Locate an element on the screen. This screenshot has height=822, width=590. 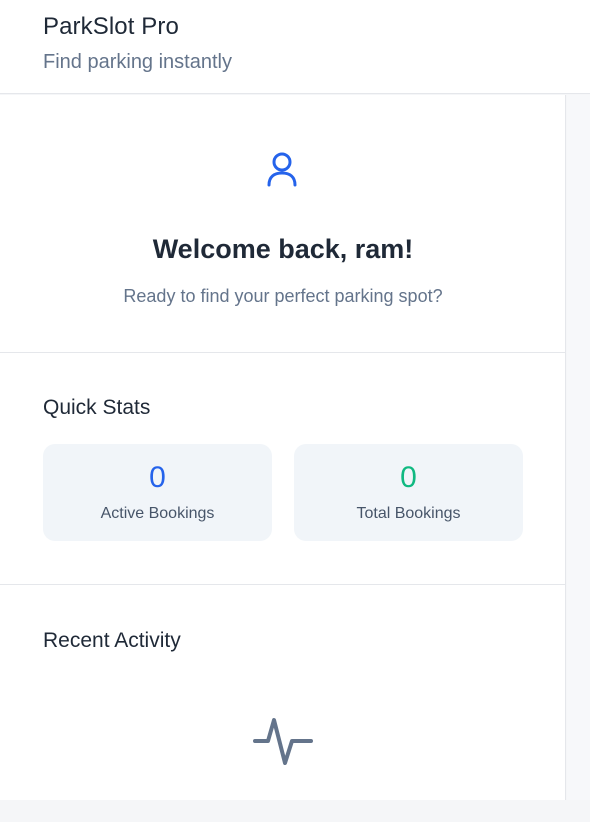
app-title: ParkSlot Pro is located at coordinates (111, 26).